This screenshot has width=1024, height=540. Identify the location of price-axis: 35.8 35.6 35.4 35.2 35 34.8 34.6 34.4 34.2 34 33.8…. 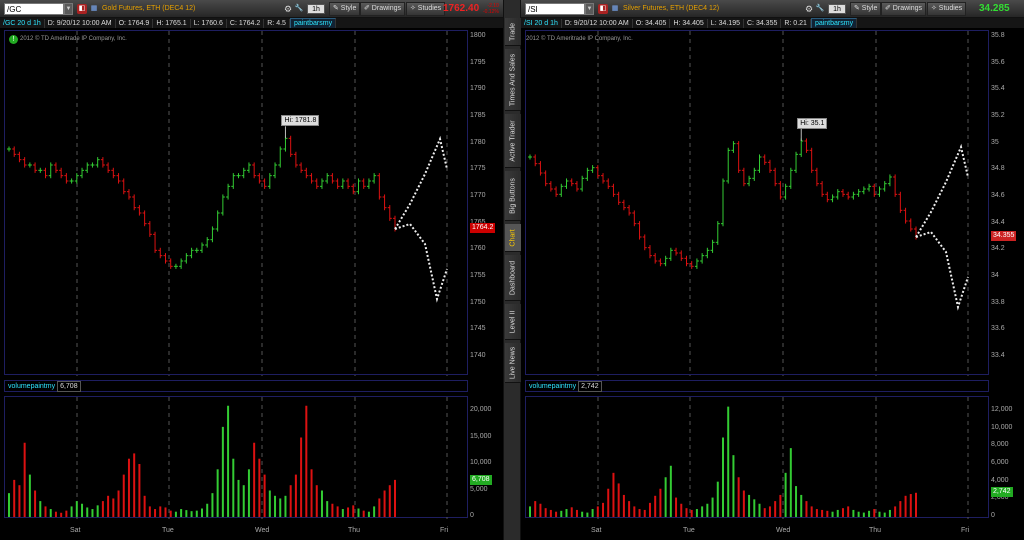
(1007, 202).